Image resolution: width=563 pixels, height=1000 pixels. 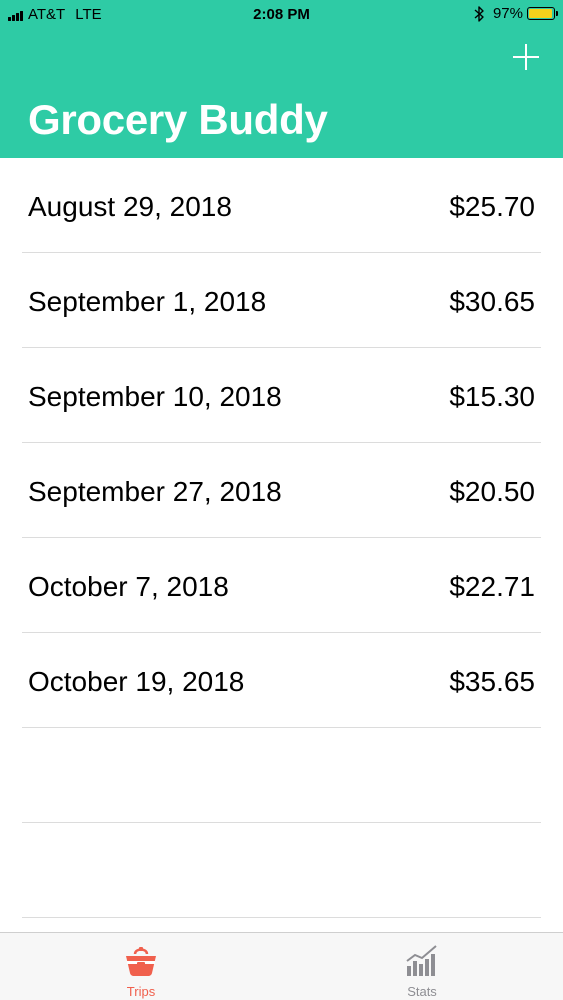 What do you see at coordinates (141, 991) in the screenshot?
I see `tab-label: Trips` at bounding box center [141, 991].